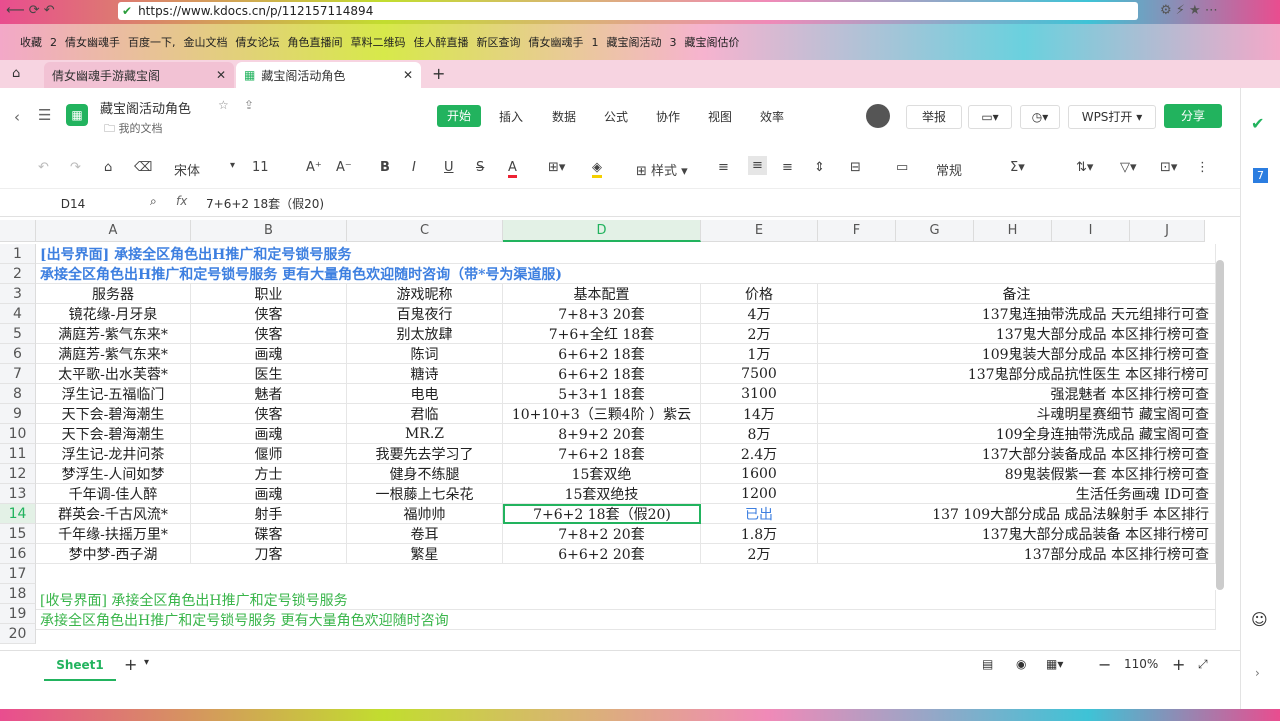 The image size is (1280, 721). Describe the element at coordinates (1128, 167) in the screenshot. I see `filter-icon: ▽▾` at that location.